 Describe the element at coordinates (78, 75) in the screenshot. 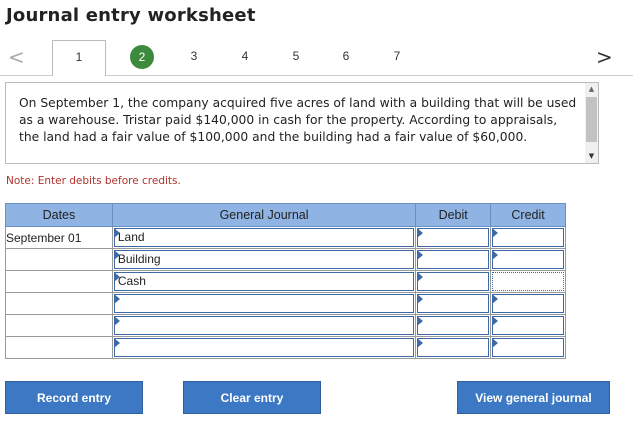

I see `active-tab-gap` at that location.